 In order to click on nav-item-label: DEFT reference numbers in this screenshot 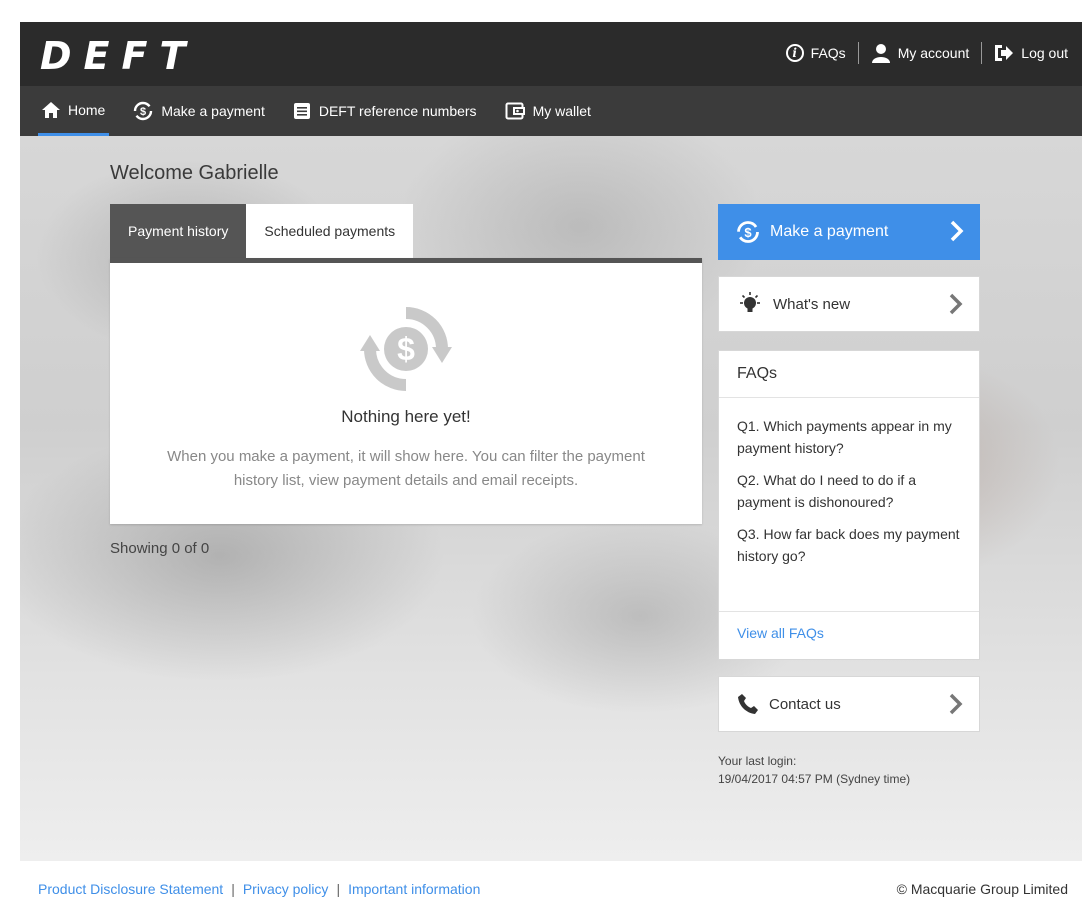, I will do `click(397, 111)`.